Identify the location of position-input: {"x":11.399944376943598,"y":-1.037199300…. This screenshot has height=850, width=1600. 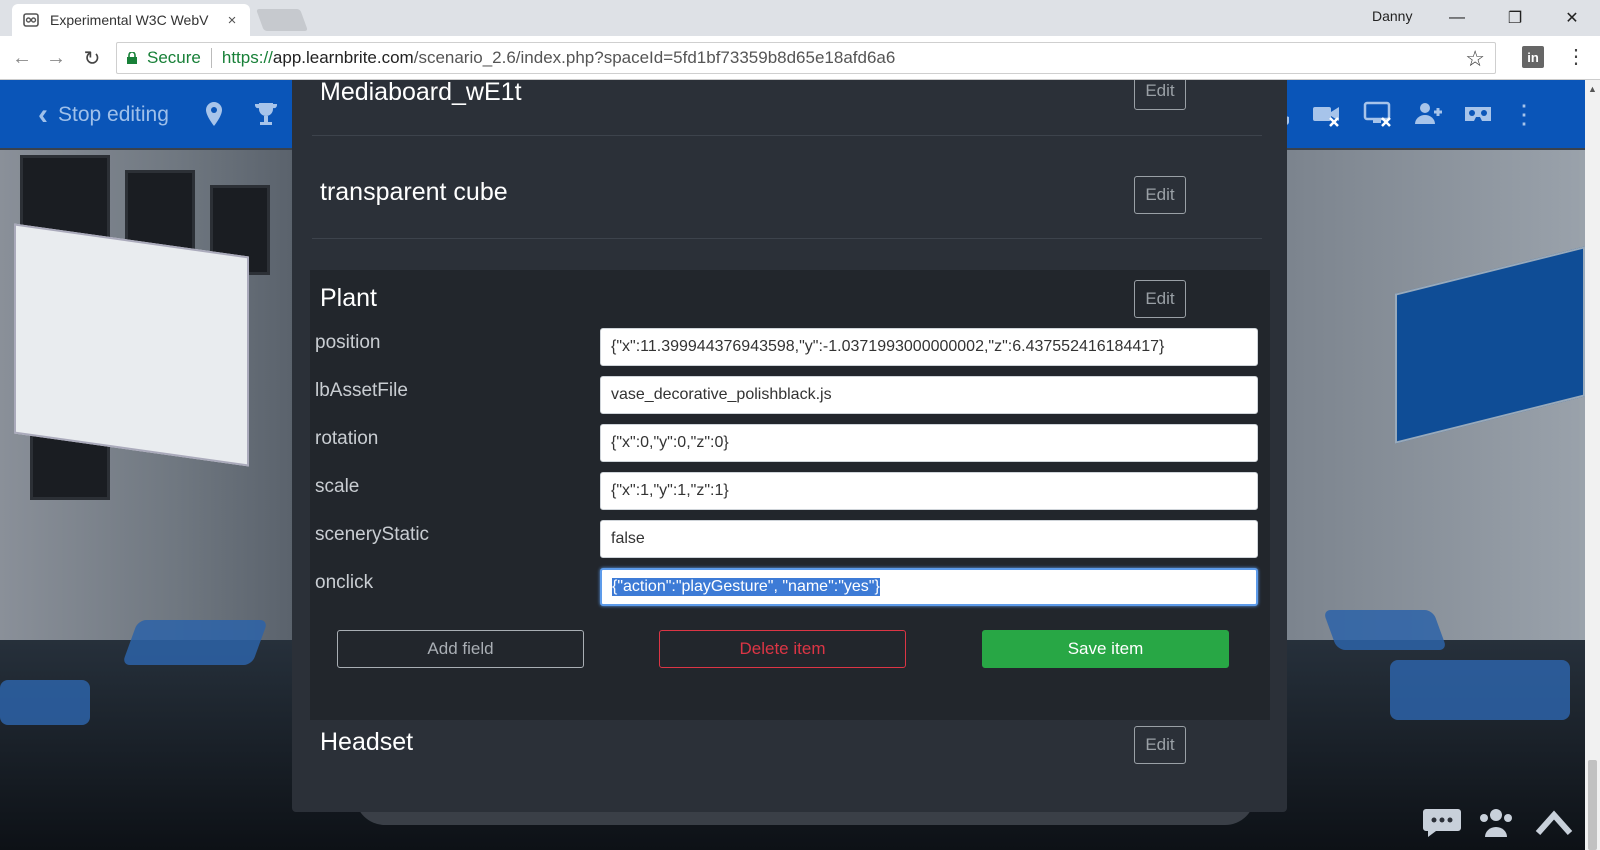
(929, 347).